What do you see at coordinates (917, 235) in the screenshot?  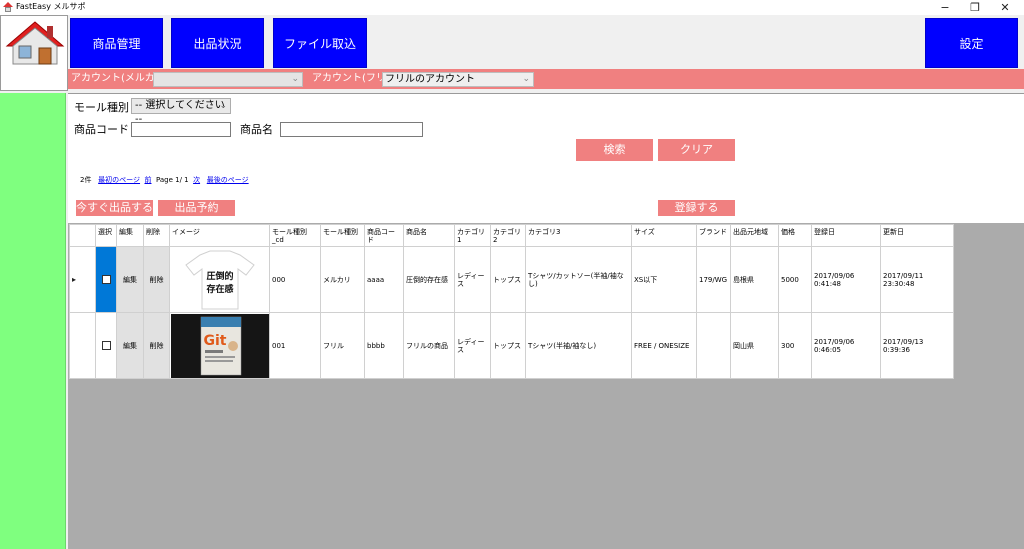 I see `col-header-updated: 更新日` at bounding box center [917, 235].